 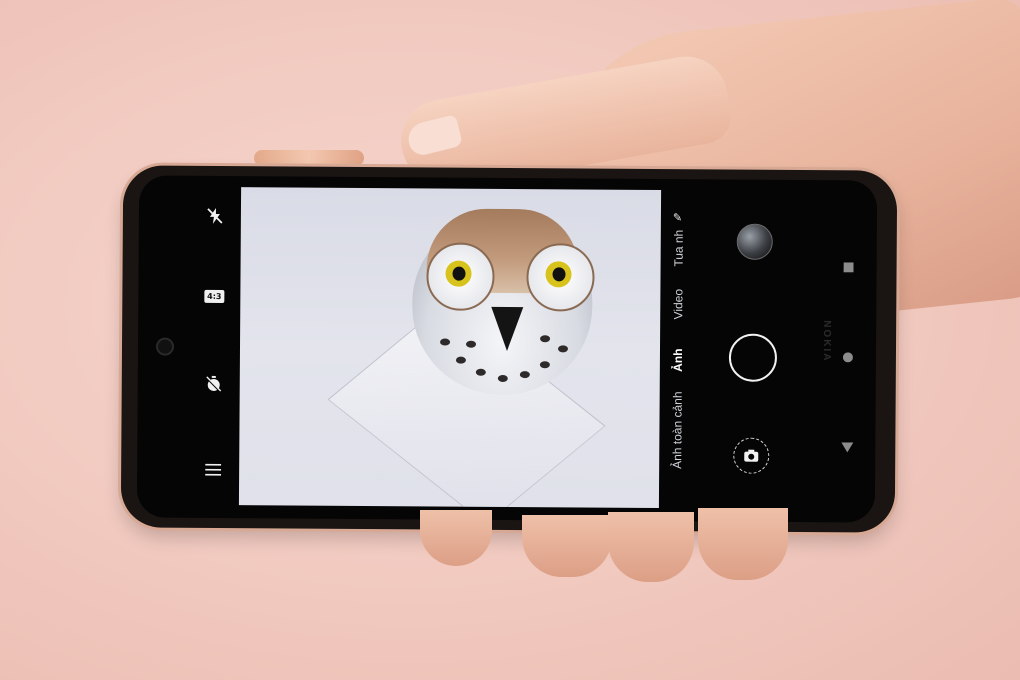 I want to click on camera-mode-selector: Ảnh toàn cảnh Ảnh Video Tua nh ✎, so click(x=678, y=353).